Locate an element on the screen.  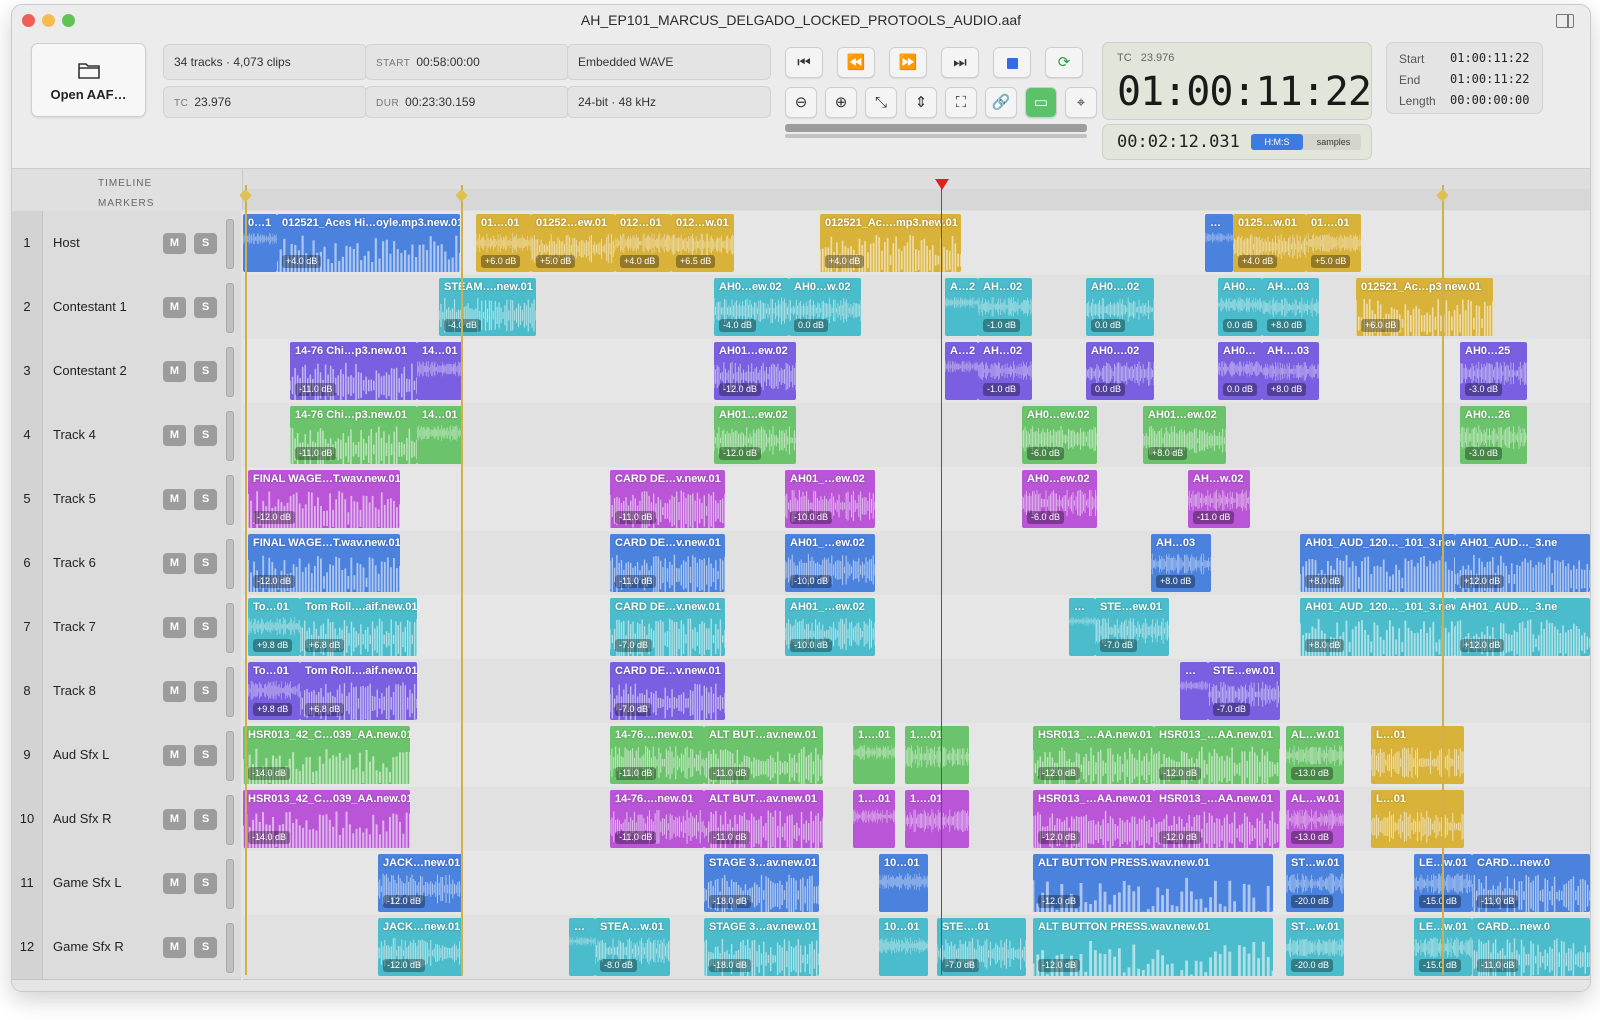
timeline-ruler is located at coordinates (916, 179).